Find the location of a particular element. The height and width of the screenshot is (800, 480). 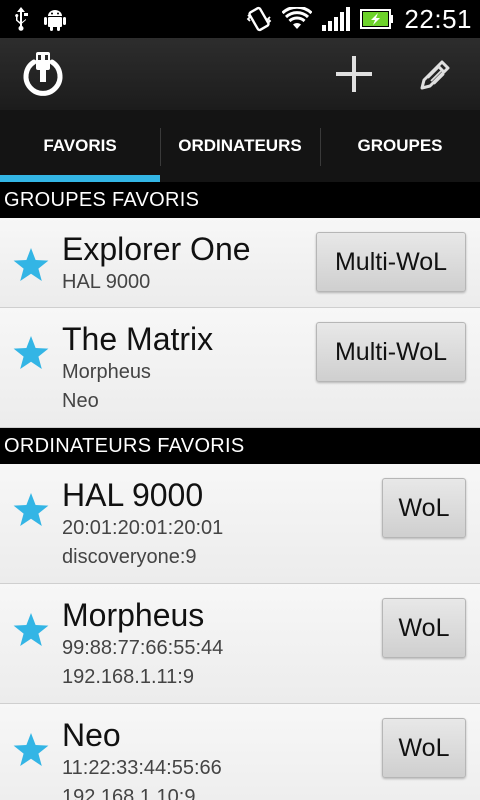

battery-charging-icon is located at coordinates (377, 19).